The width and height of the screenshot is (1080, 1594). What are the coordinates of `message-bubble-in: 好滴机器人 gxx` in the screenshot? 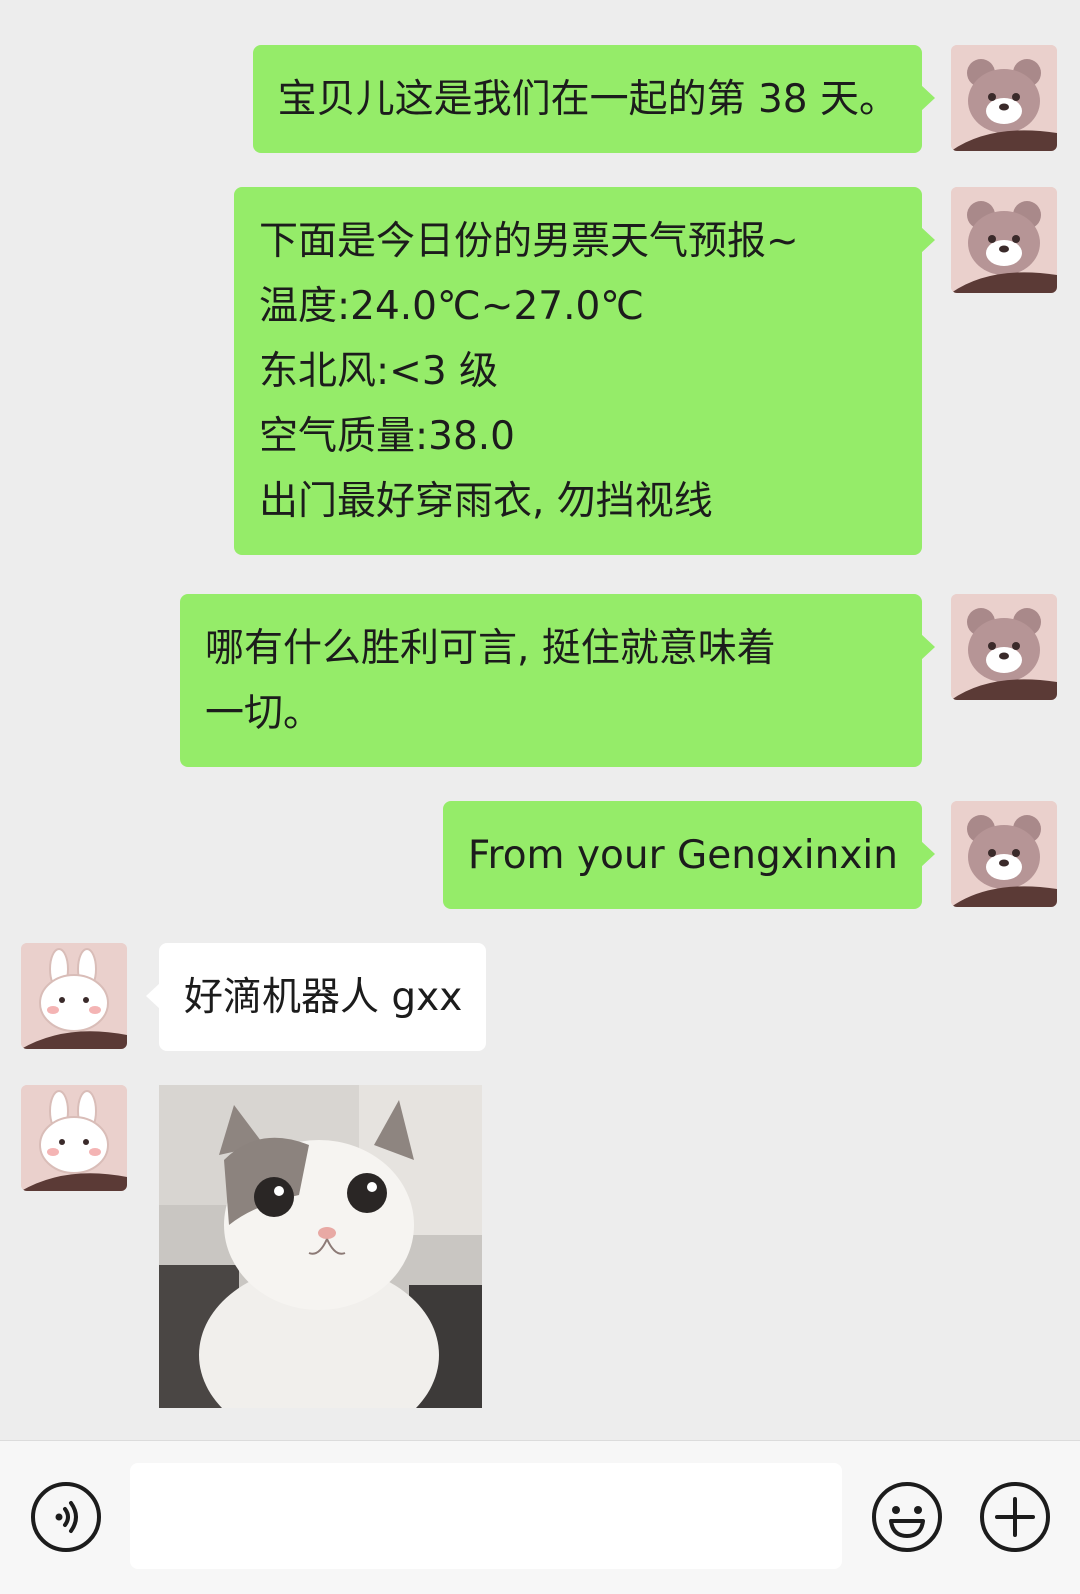 It's located at (316, 997).